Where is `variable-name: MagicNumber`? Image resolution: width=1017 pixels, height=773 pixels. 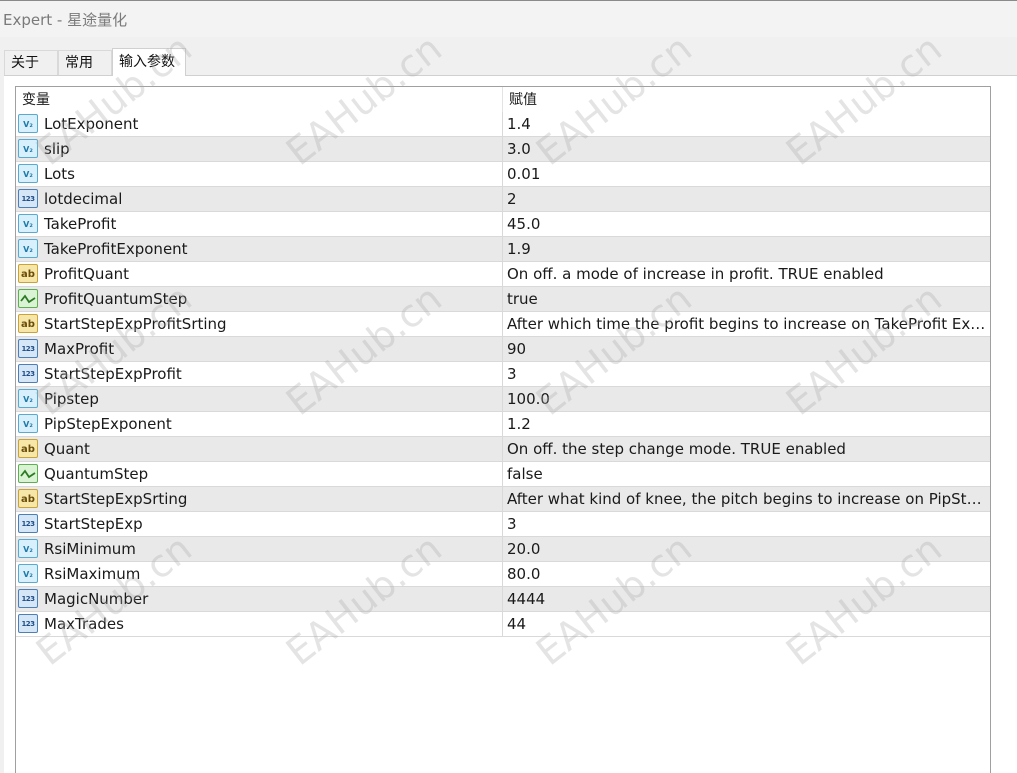 variable-name: MagicNumber is located at coordinates (96, 599).